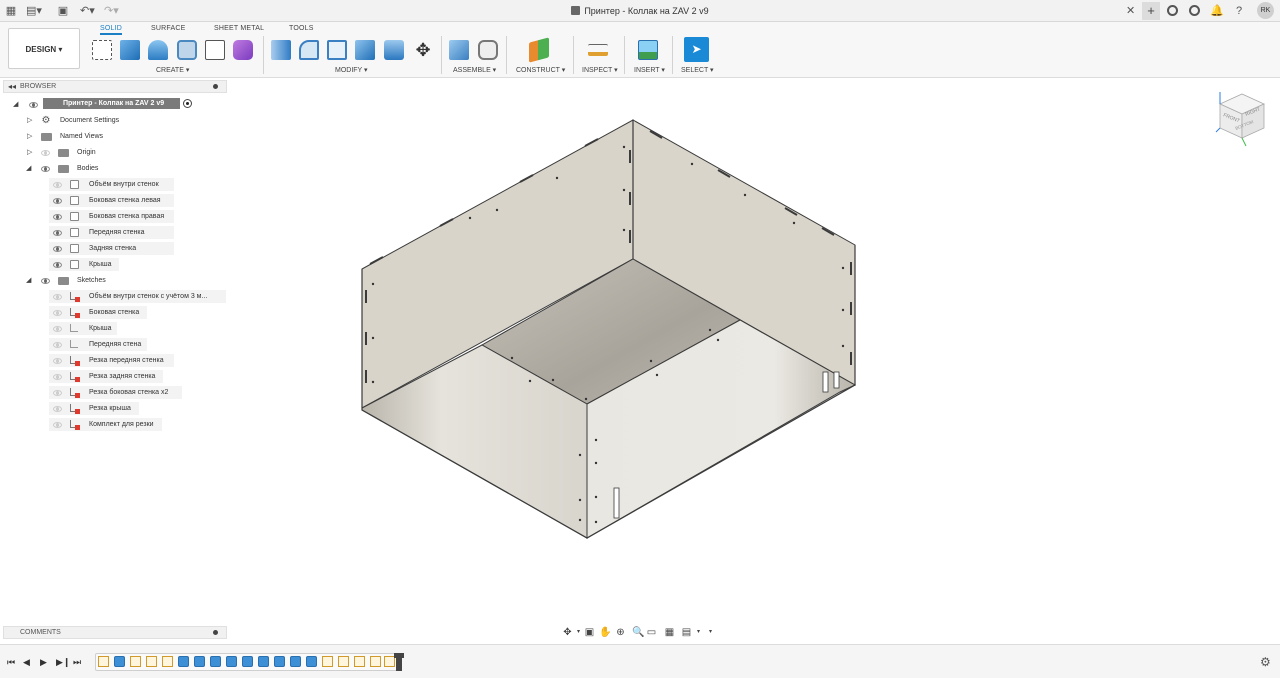  Describe the element at coordinates (567, 632) in the screenshot. I see `orbit-icon: ✥` at that location.